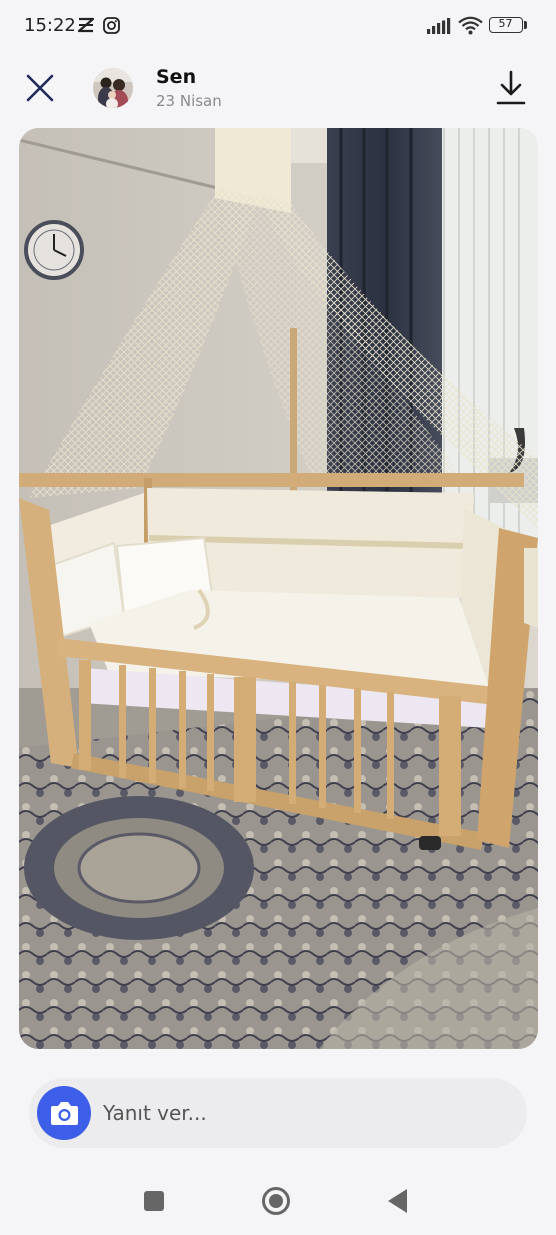  What do you see at coordinates (154, 1201) in the screenshot?
I see `recents-button` at bounding box center [154, 1201].